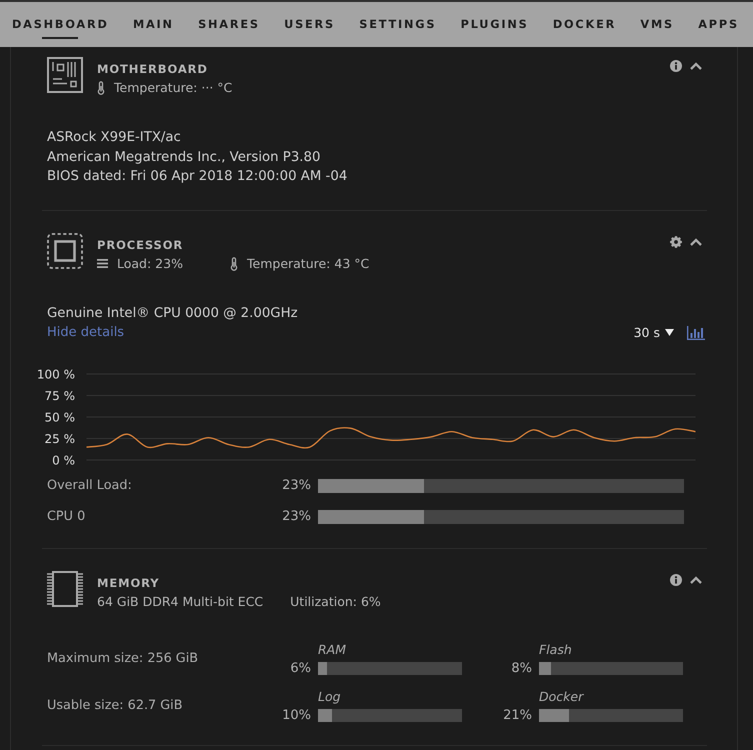 The width and height of the screenshot is (753, 750). I want to click on nav-tab: VMS, so click(657, 24).